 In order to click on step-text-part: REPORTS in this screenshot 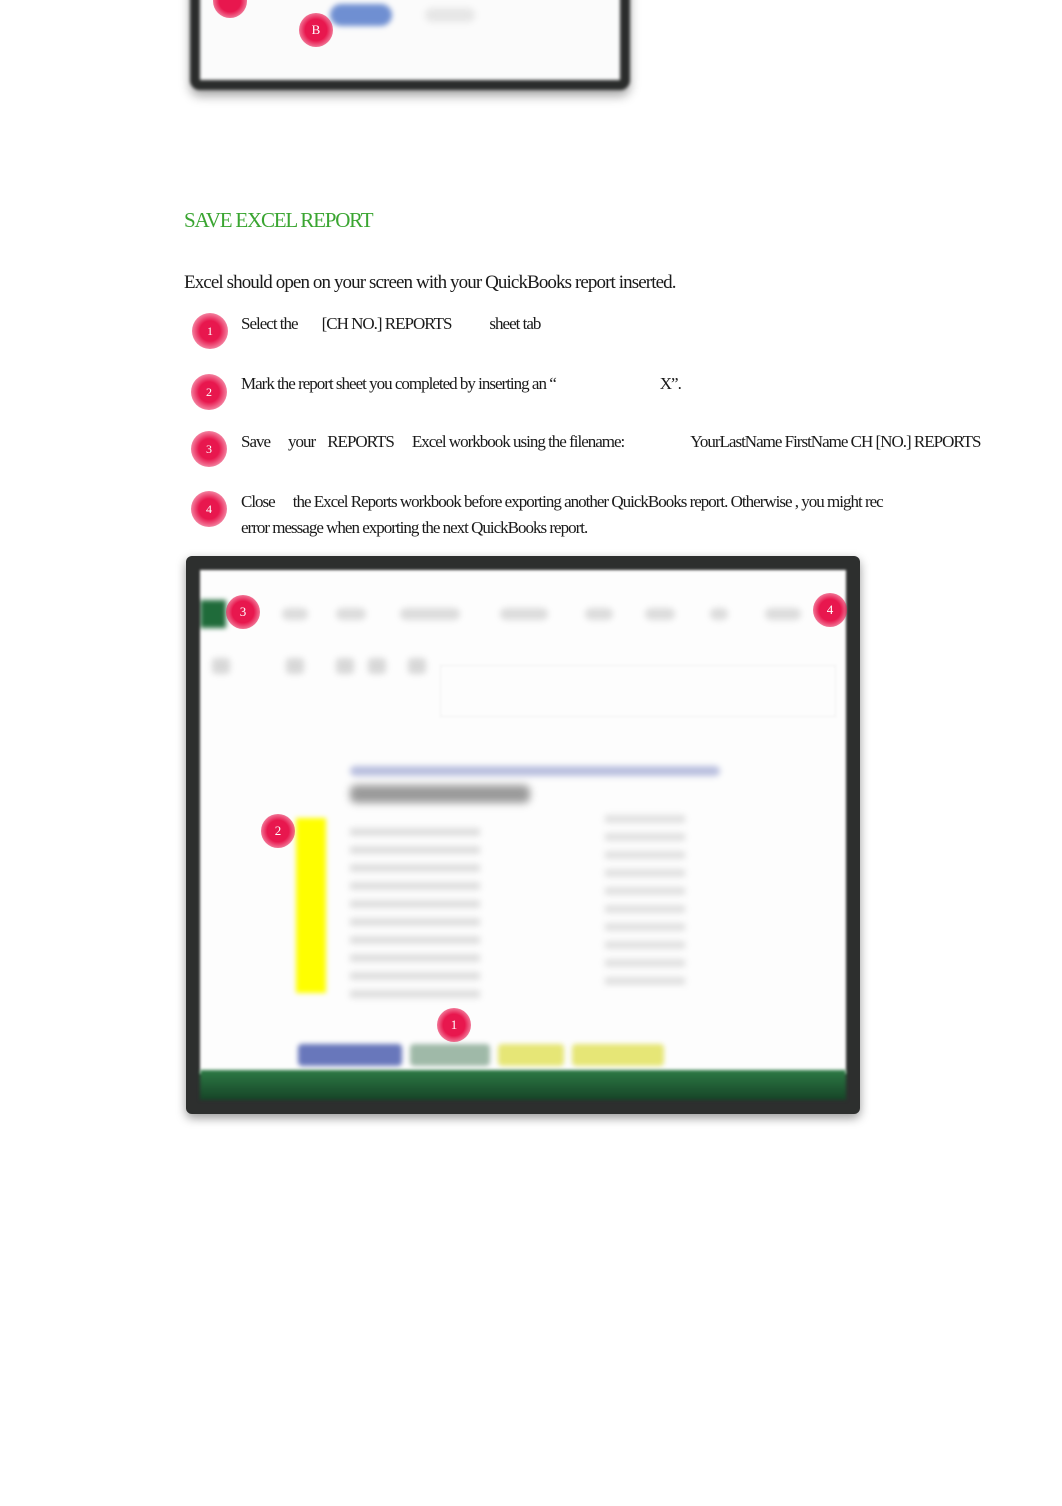, I will do `click(361, 441)`.